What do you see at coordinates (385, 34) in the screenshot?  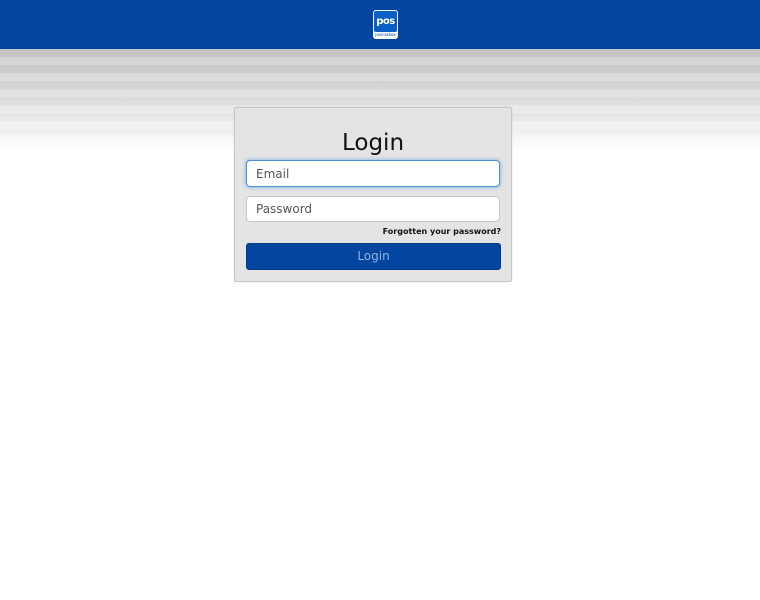 I see `logo-subtext: posinabox` at bounding box center [385, 34].